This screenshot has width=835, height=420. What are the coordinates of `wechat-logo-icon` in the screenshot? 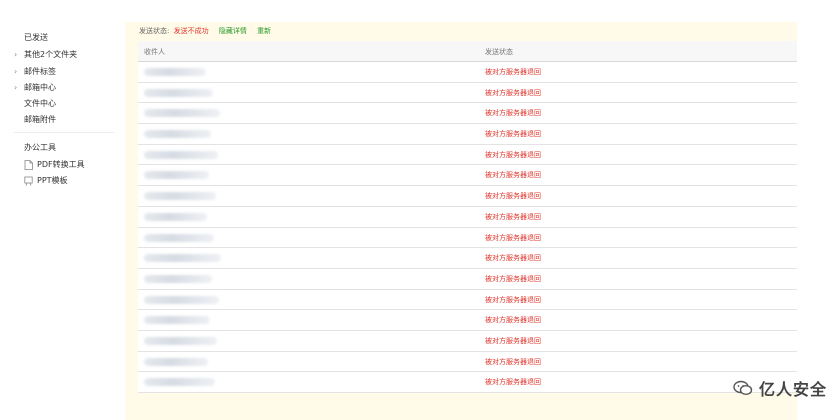 It's located at (743, 388).